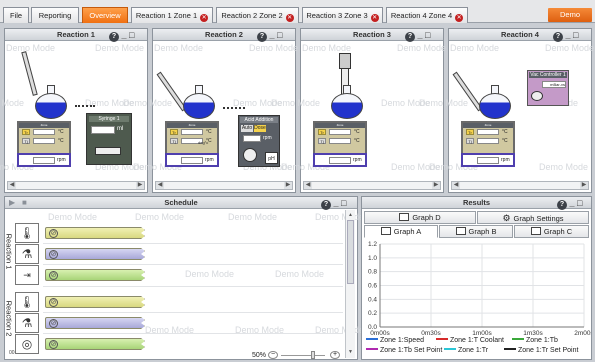 The width and height of the screenshot is (595, 362). What do you see at coordinates (357, 132) in the screenshot?
I see `temp-unit: °C` at bounding box center [357, 132].